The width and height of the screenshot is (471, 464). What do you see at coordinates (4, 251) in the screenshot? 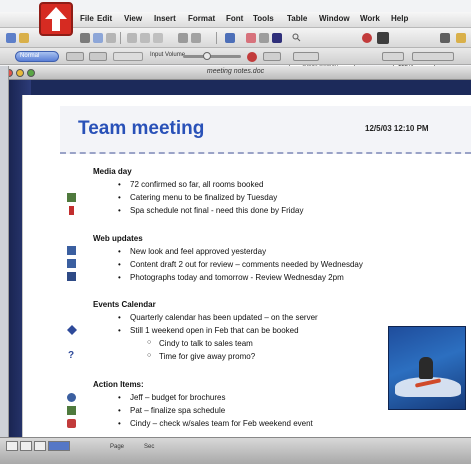
I see `left-scroll-rail` at bounding box center [4, 251].